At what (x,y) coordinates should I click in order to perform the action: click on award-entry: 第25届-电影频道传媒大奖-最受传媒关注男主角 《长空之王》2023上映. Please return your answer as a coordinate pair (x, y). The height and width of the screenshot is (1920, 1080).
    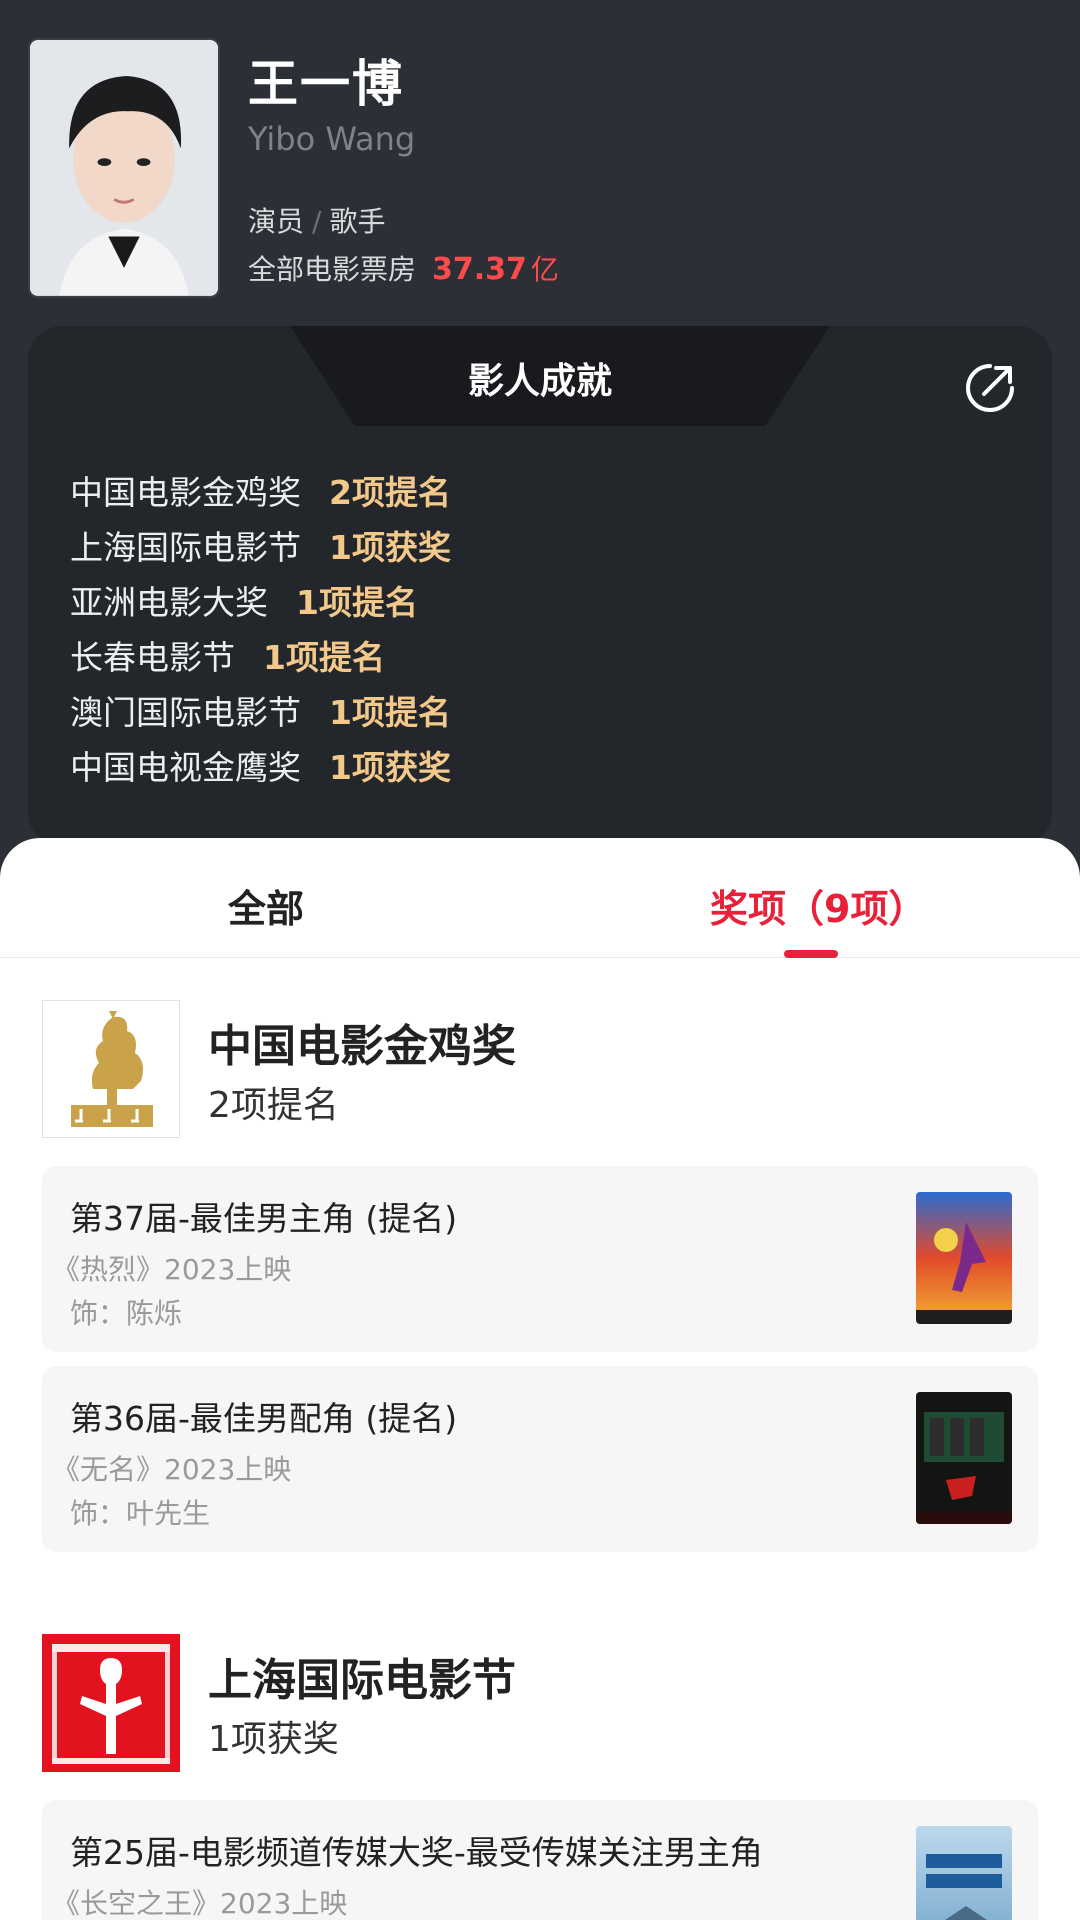
    Looking at the image, I should click on (540, 1860).